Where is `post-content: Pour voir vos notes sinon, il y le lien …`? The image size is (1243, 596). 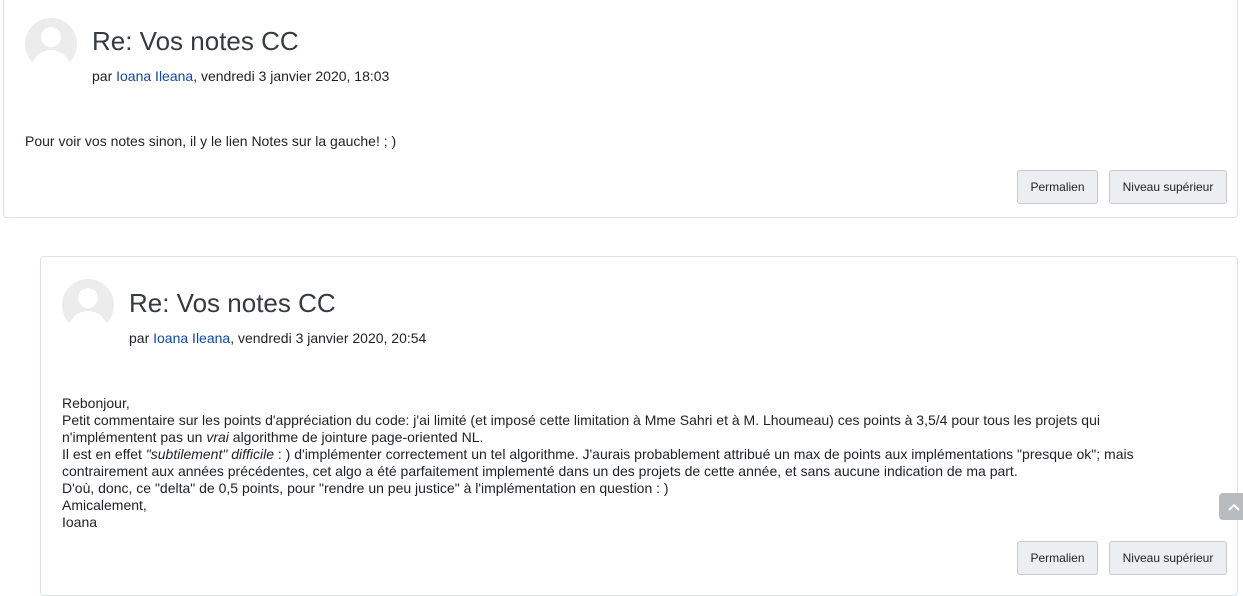
post-content: Pour voir vos notes sinon, il y le lien … is located at coordinates (210, 141).